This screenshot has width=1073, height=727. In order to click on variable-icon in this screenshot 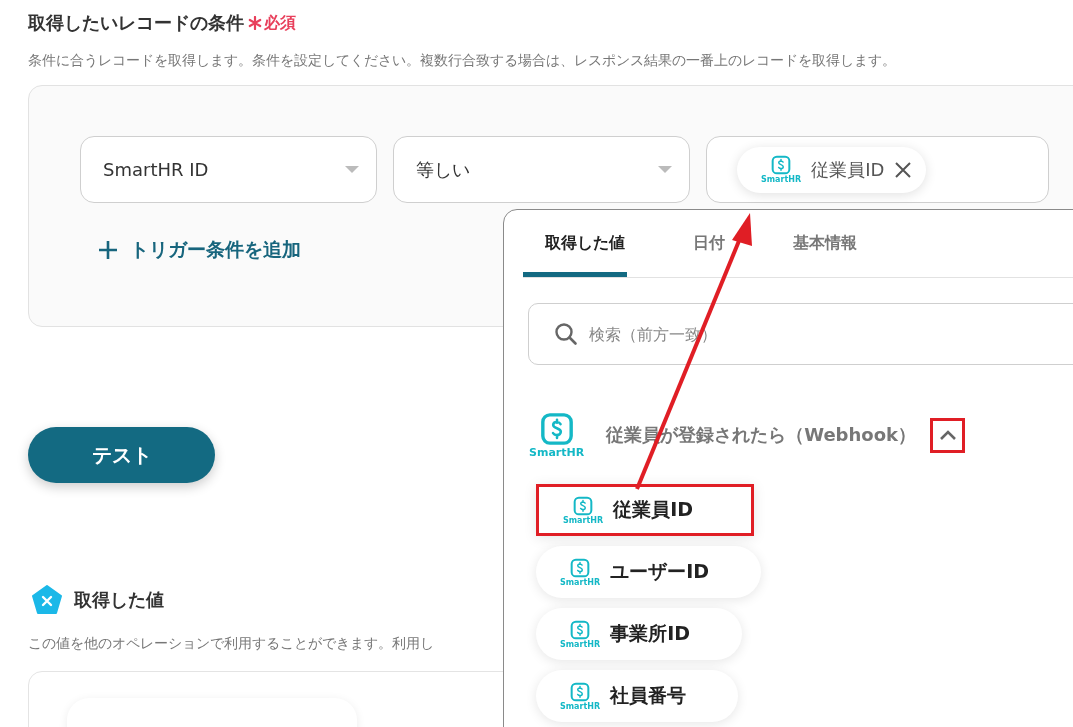, I will do `click(47, 600)`.